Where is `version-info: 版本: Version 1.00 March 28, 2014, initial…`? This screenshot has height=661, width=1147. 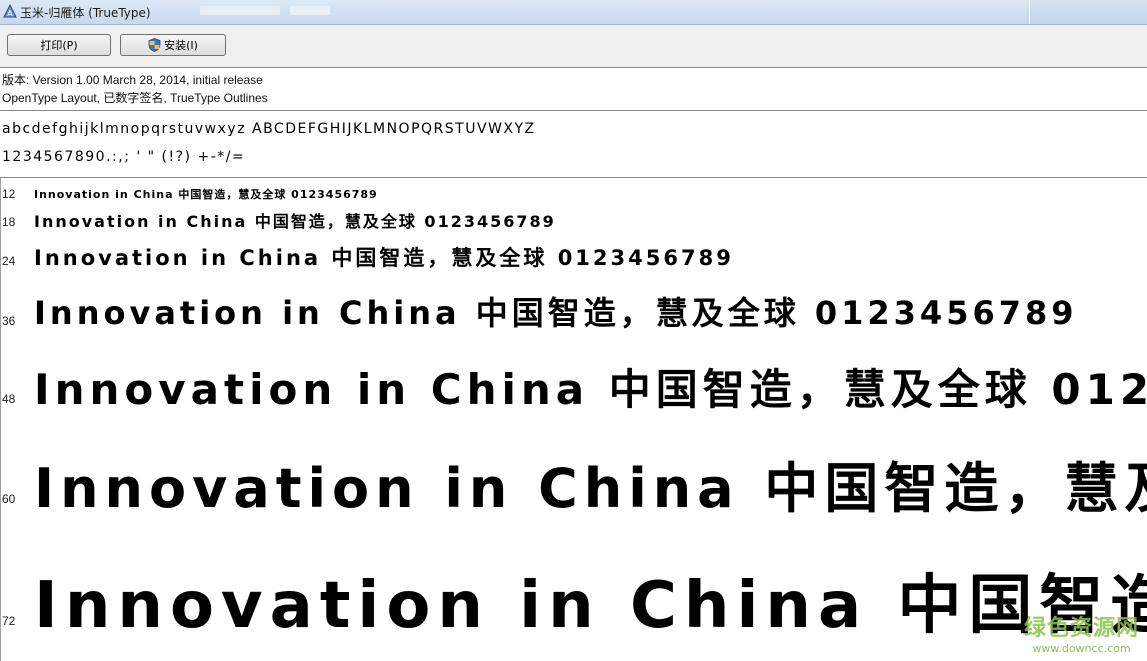 version-info: 版本: Version 1.00 March 28, 2014, initial… is located at coordinates (132, 80).